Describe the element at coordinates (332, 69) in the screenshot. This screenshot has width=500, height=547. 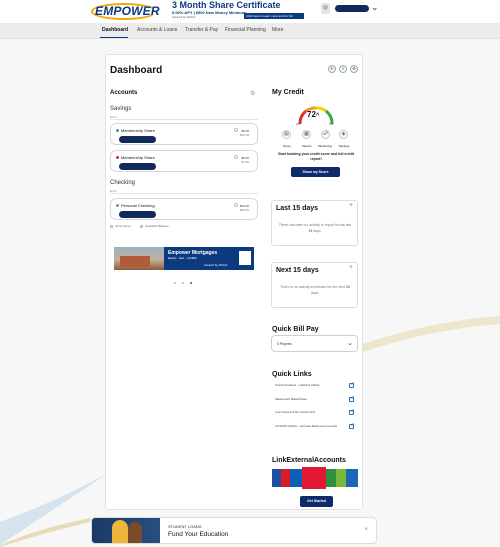
I see `refresh-icon: ↻` at that location.